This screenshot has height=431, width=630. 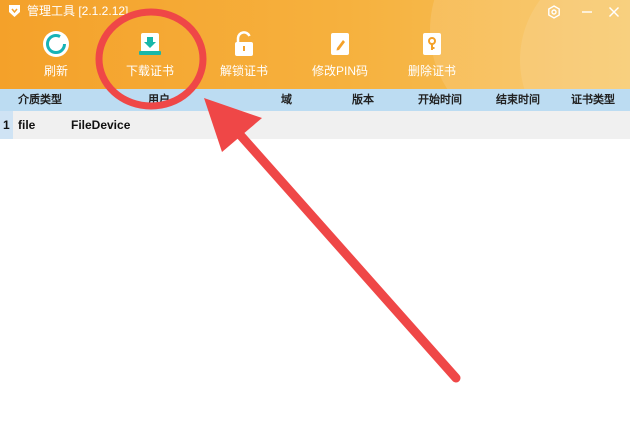 I want to click on column-header-end-time: 结束时间, so click(x=518, y=100).